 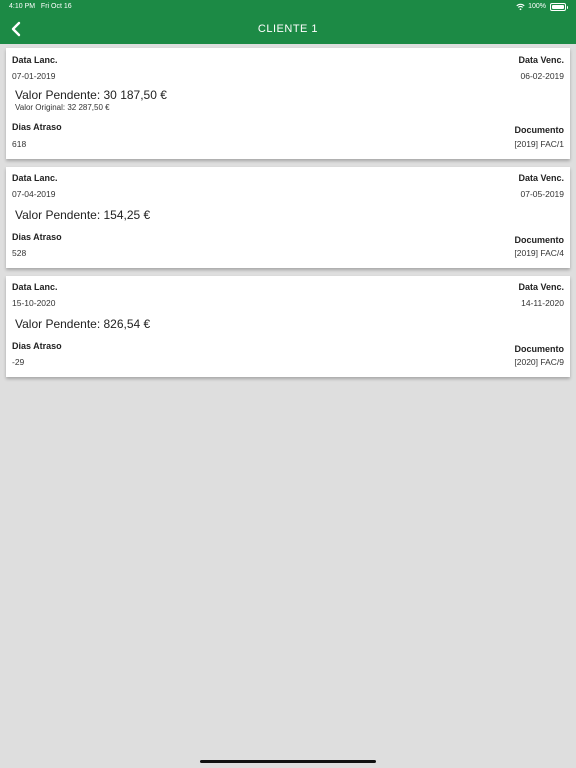 I want to click on documento-value: [2020] FAC/9, so click(x=539, y=362).